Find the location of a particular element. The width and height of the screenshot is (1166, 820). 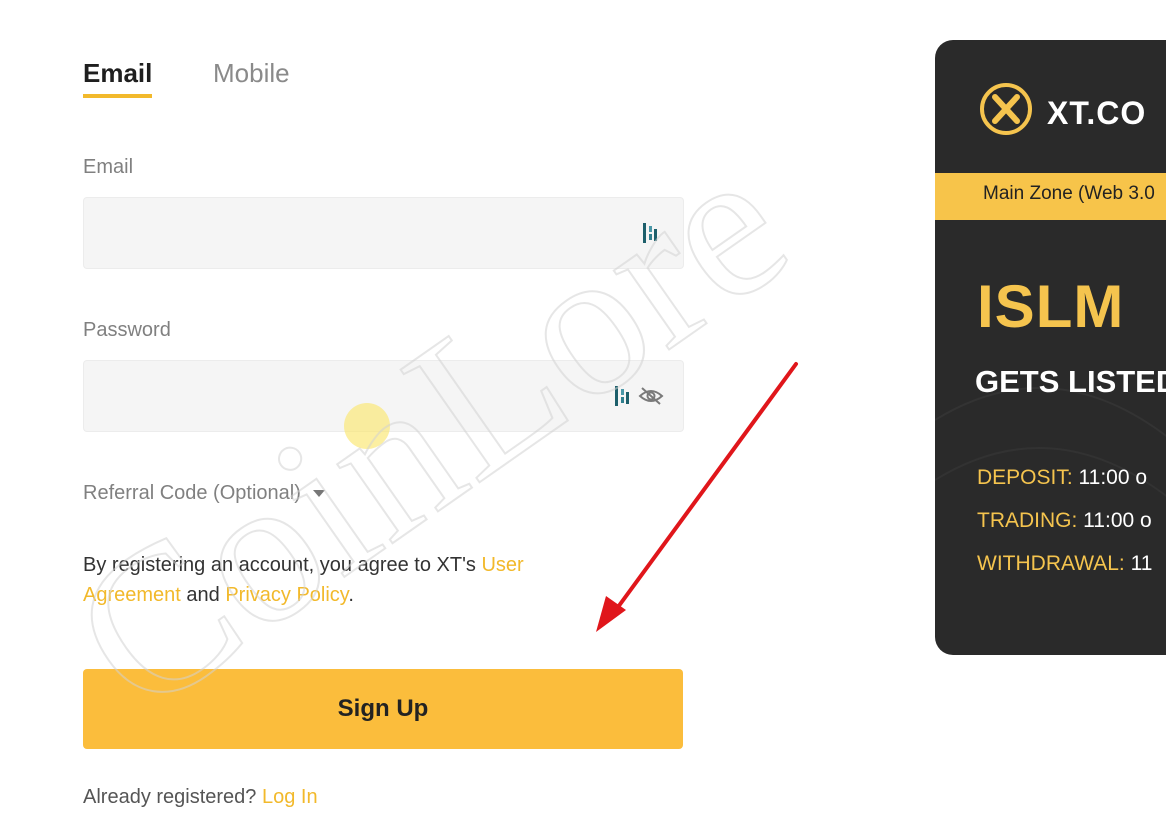

agreement-and: and is located at coordinates (203, 595).